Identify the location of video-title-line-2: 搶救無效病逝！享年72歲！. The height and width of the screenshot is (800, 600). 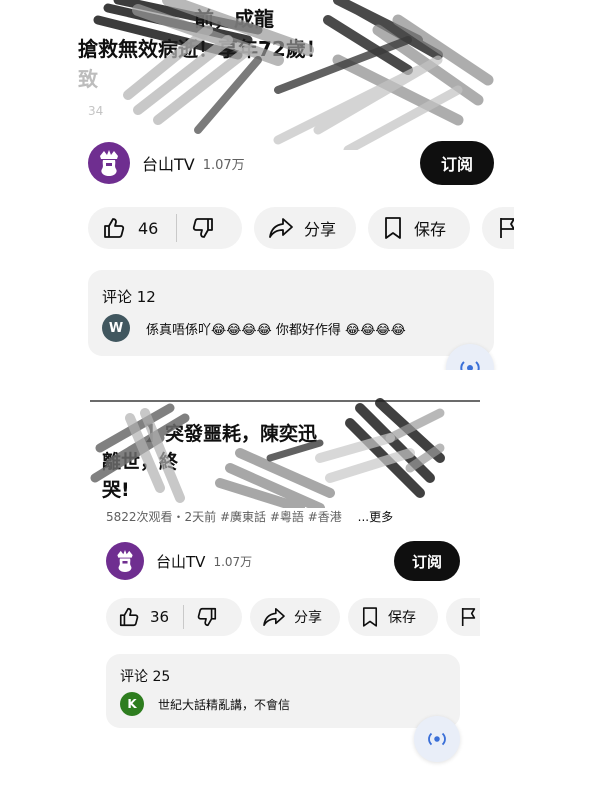
(202, 49).